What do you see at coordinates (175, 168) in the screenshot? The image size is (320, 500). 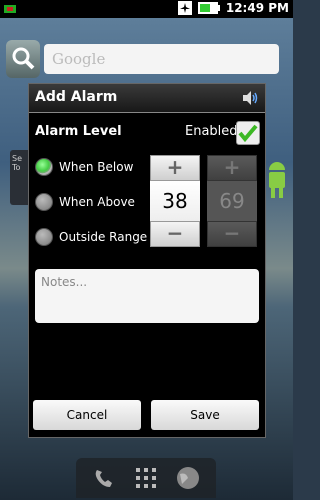 I see `low-increment-button: +` at bounding box center [175, 168].